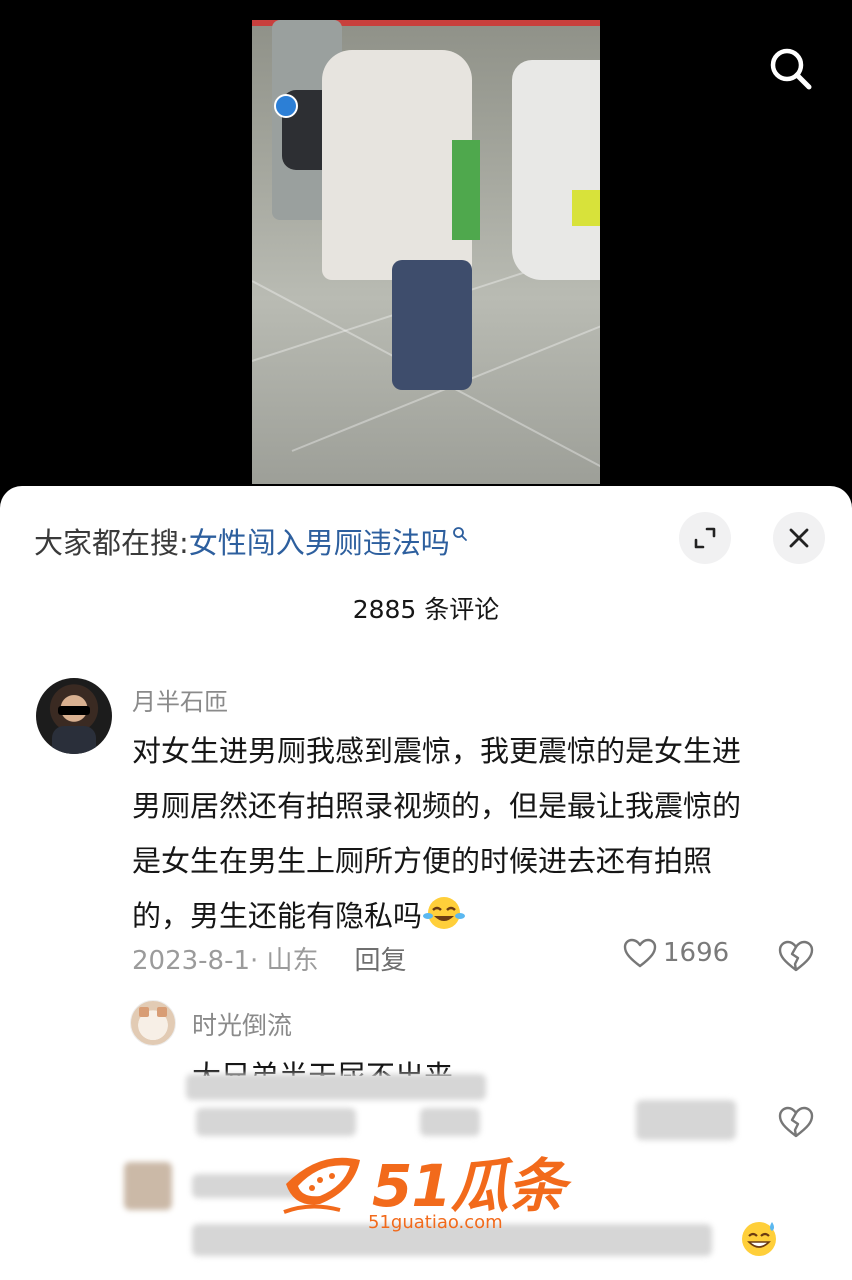 Image resolution: width=852 pixels, height=1280 pixels. What do you see at coordinates (277, 916) in the screenshot?
I see `comment-text-line: 的，男生还能有隐私吗` at bounding box center [277, 916].